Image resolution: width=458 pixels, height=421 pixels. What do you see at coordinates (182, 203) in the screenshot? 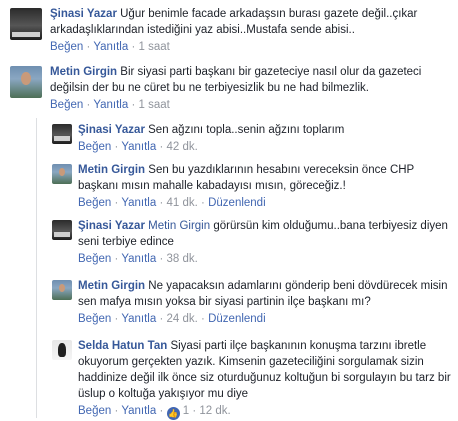
I see `comment-timestamp: 41 dk.` at bounding box center [182, 203].